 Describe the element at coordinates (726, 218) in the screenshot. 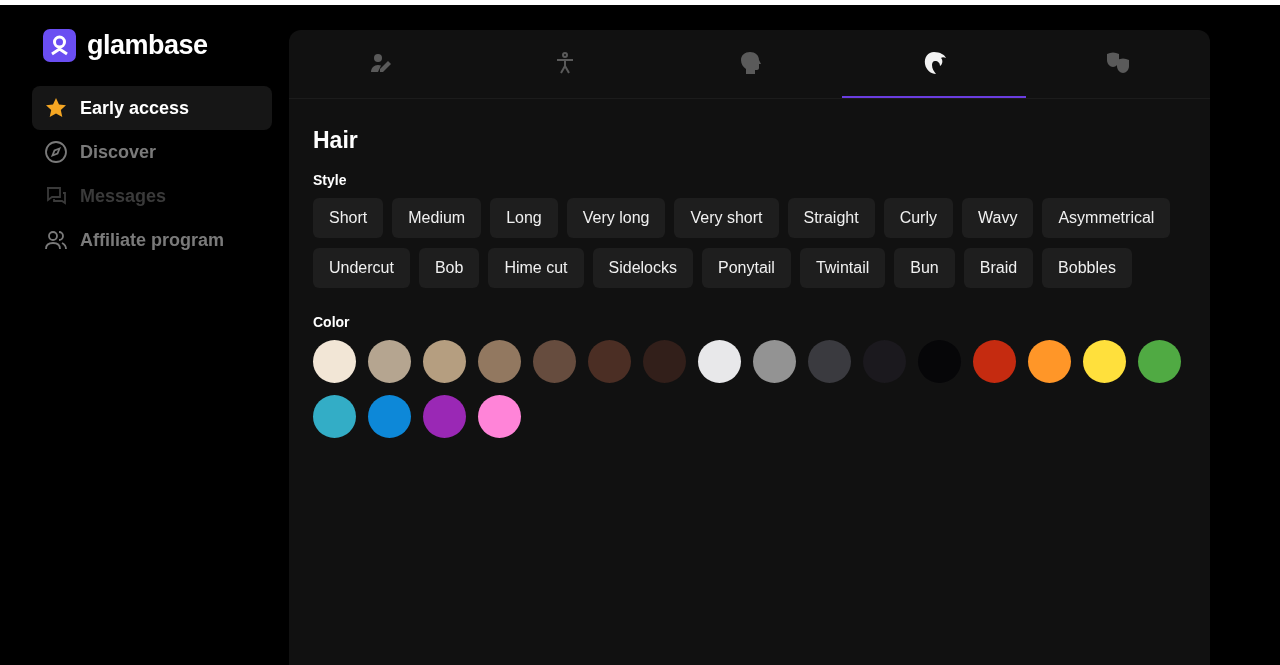

I see `style-option: Very short` at that location.